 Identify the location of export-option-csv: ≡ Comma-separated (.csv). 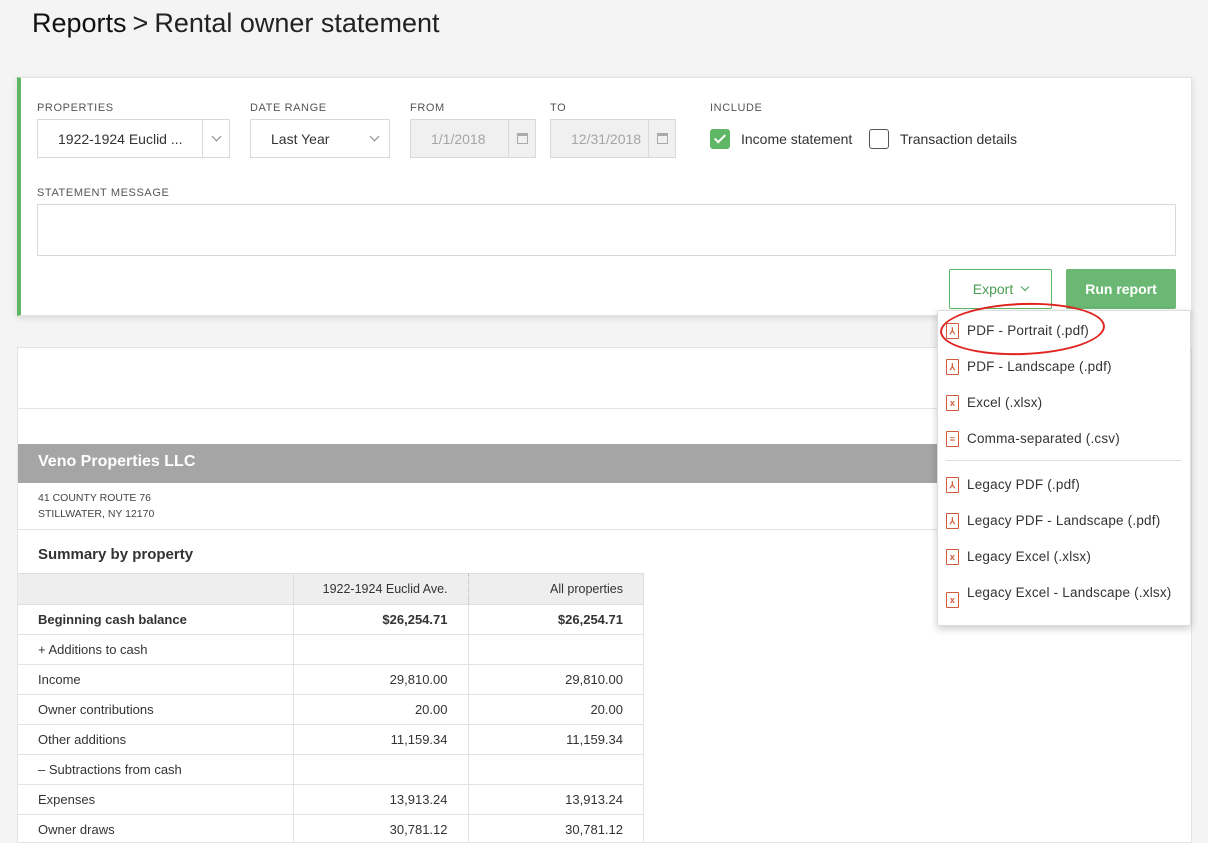
(1063, 439).